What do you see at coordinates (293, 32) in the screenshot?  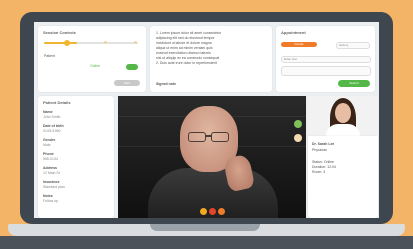 I see `form-title: Appointment` at bounding box center [293, 32].